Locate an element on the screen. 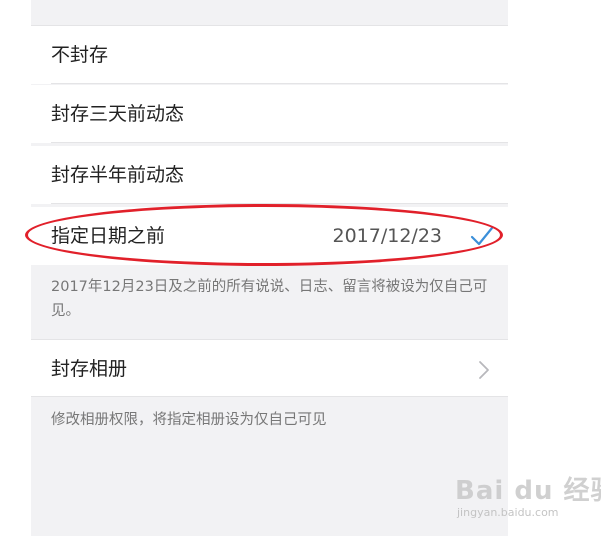 The width and height of the screenshot is (601, 536). option-archive-three-days: 封存三天前动态 is located at coordinates (269, 114).